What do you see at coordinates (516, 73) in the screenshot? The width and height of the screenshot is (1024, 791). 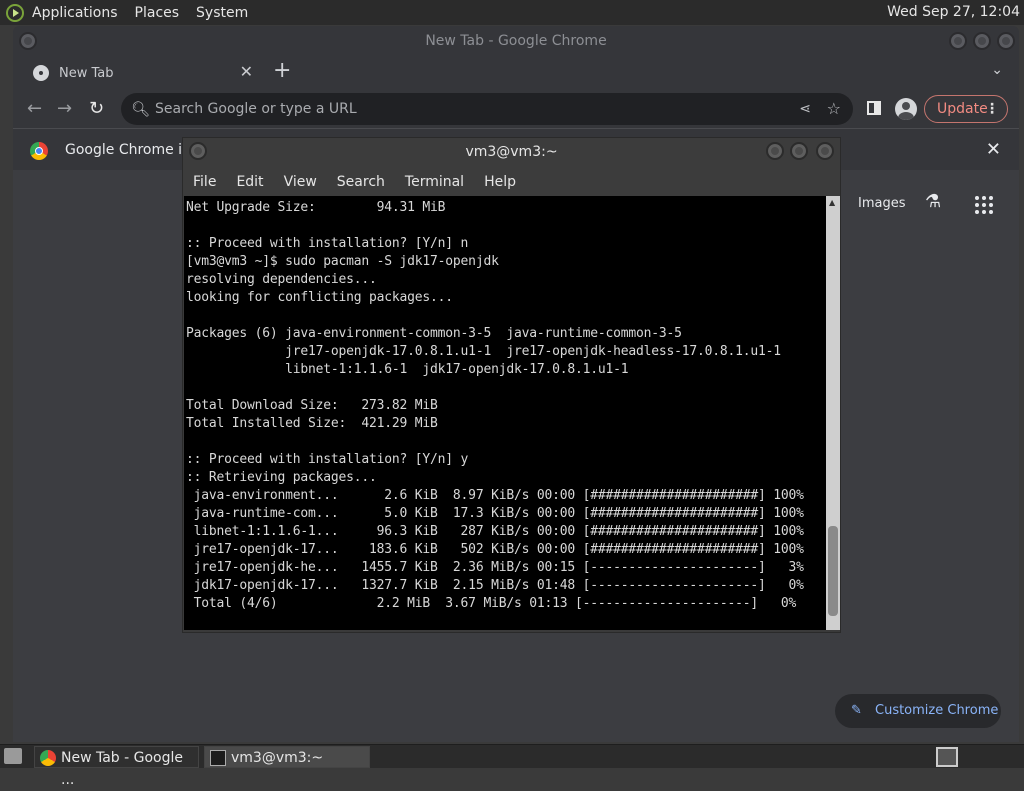 I see `tab-strip: New Tab ✕ + ⌄` at bounding box center [516, 73].